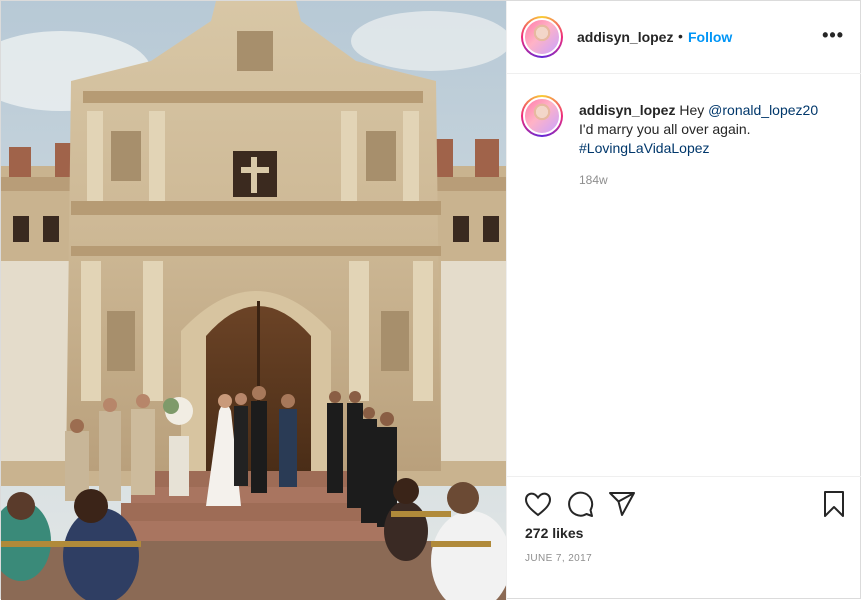 The width and height of the screenshot is (861, 600). What do you see at coordinates (833, 35) in the screenshot?
I see `more-options-icon: •••` at bounding box center [833, 35].